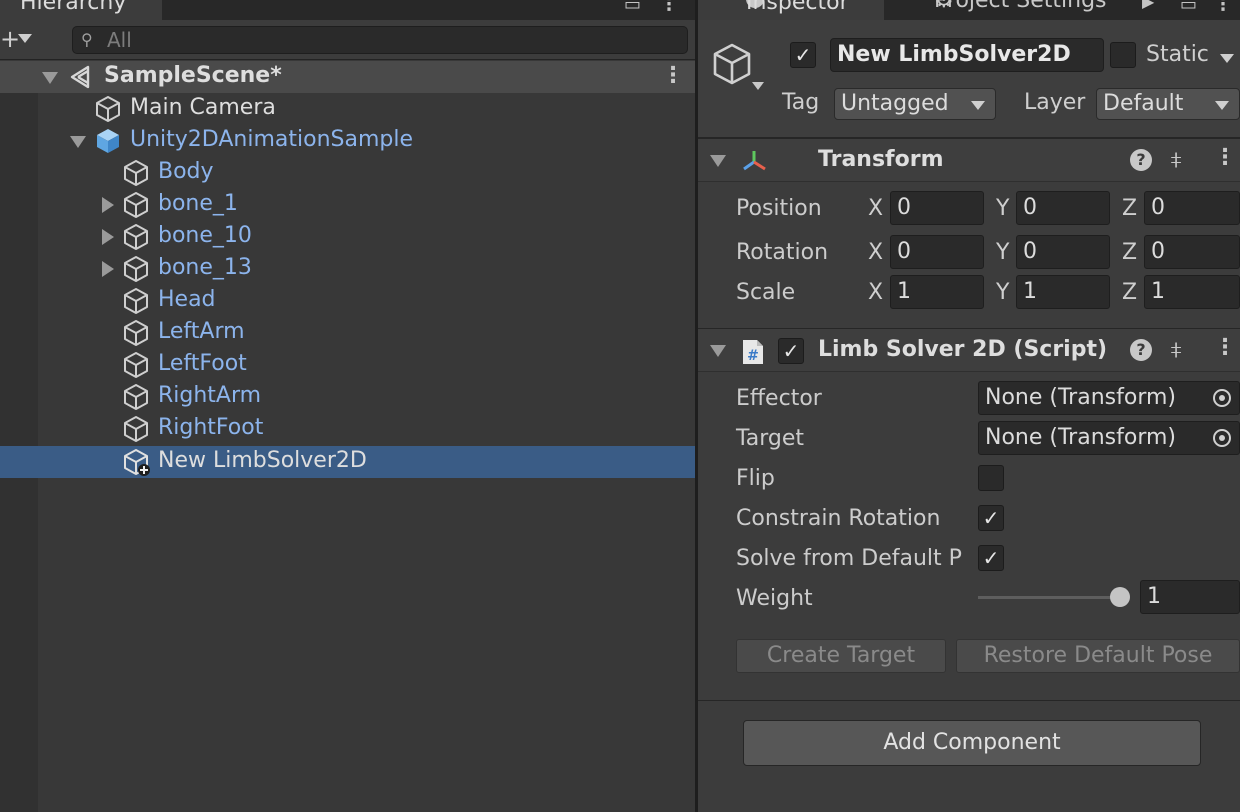  What do you see at coordinates (755, 478) in the screenshot?
I see `flip-label: Flip` at bounding box center [755, 478].